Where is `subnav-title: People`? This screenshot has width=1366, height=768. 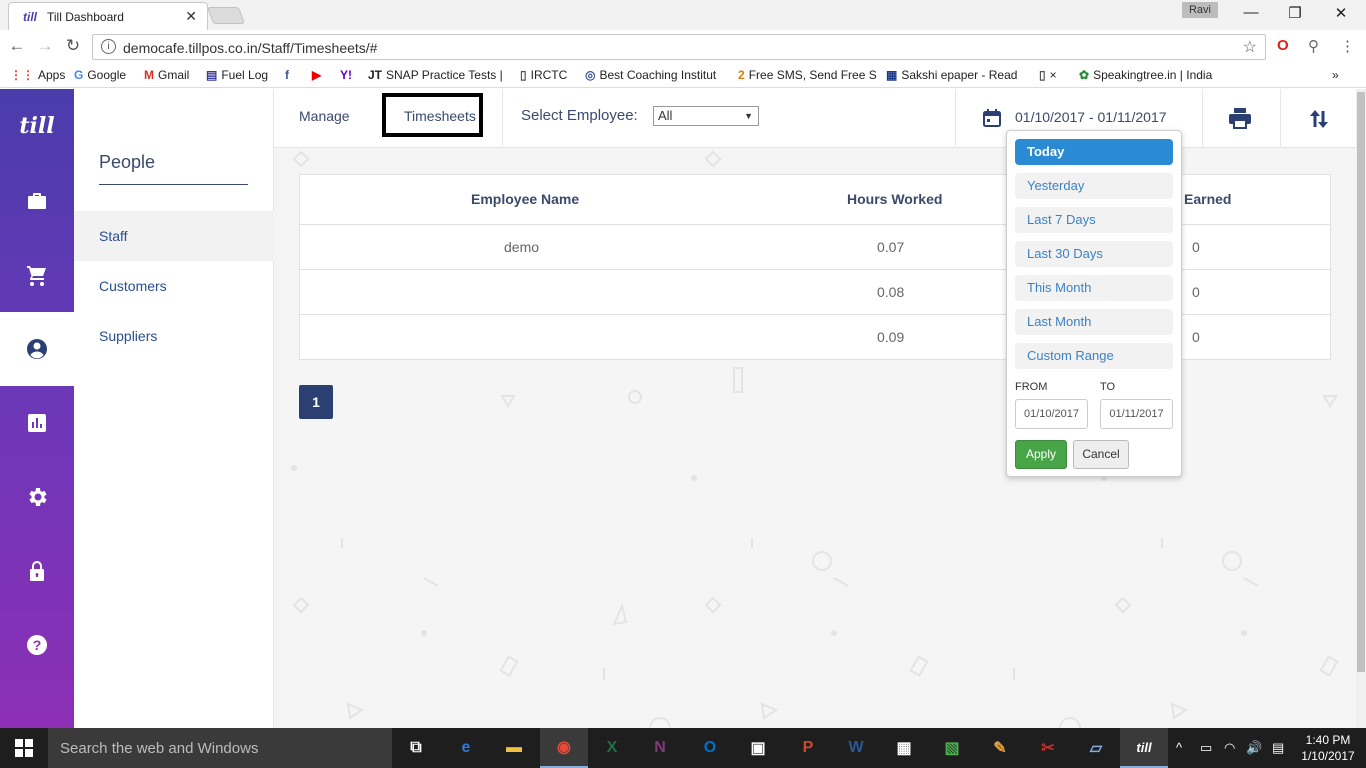
subnav-title: People is located at coordinates (127, 162).